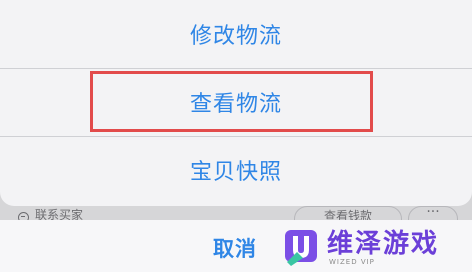 Image resolution: width=472 pixels, height=272 pixels. Describe the element at coordinates (23, 216) in the screenshot. I see `chat-icon` at that location.